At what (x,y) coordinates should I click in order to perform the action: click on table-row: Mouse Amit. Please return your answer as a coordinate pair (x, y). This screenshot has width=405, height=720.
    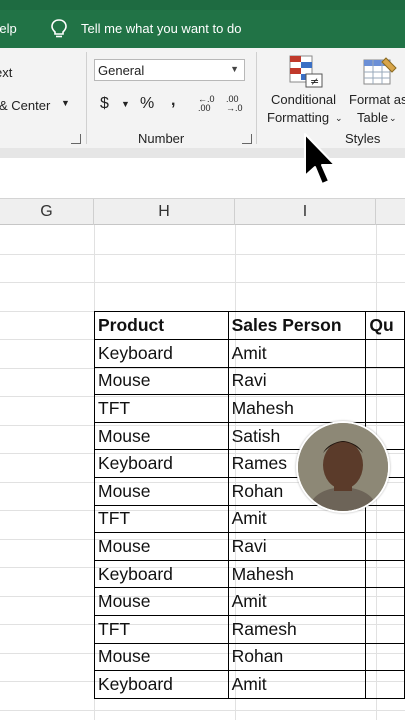
    Looking at the image, I should click on (249, 601).